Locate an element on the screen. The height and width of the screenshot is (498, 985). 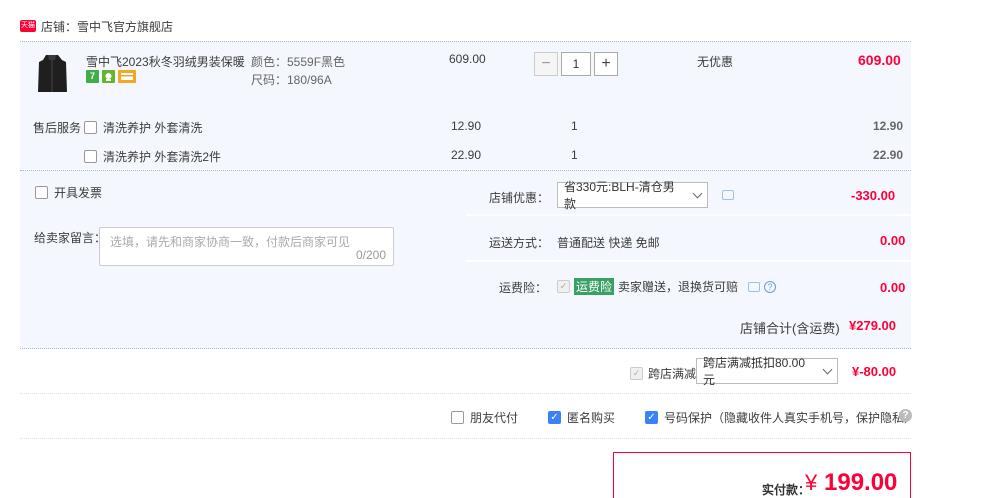
message-placeholder: 选填，请先和商家协商一致，付款后商家可见 is located at coordinates (230, 242).